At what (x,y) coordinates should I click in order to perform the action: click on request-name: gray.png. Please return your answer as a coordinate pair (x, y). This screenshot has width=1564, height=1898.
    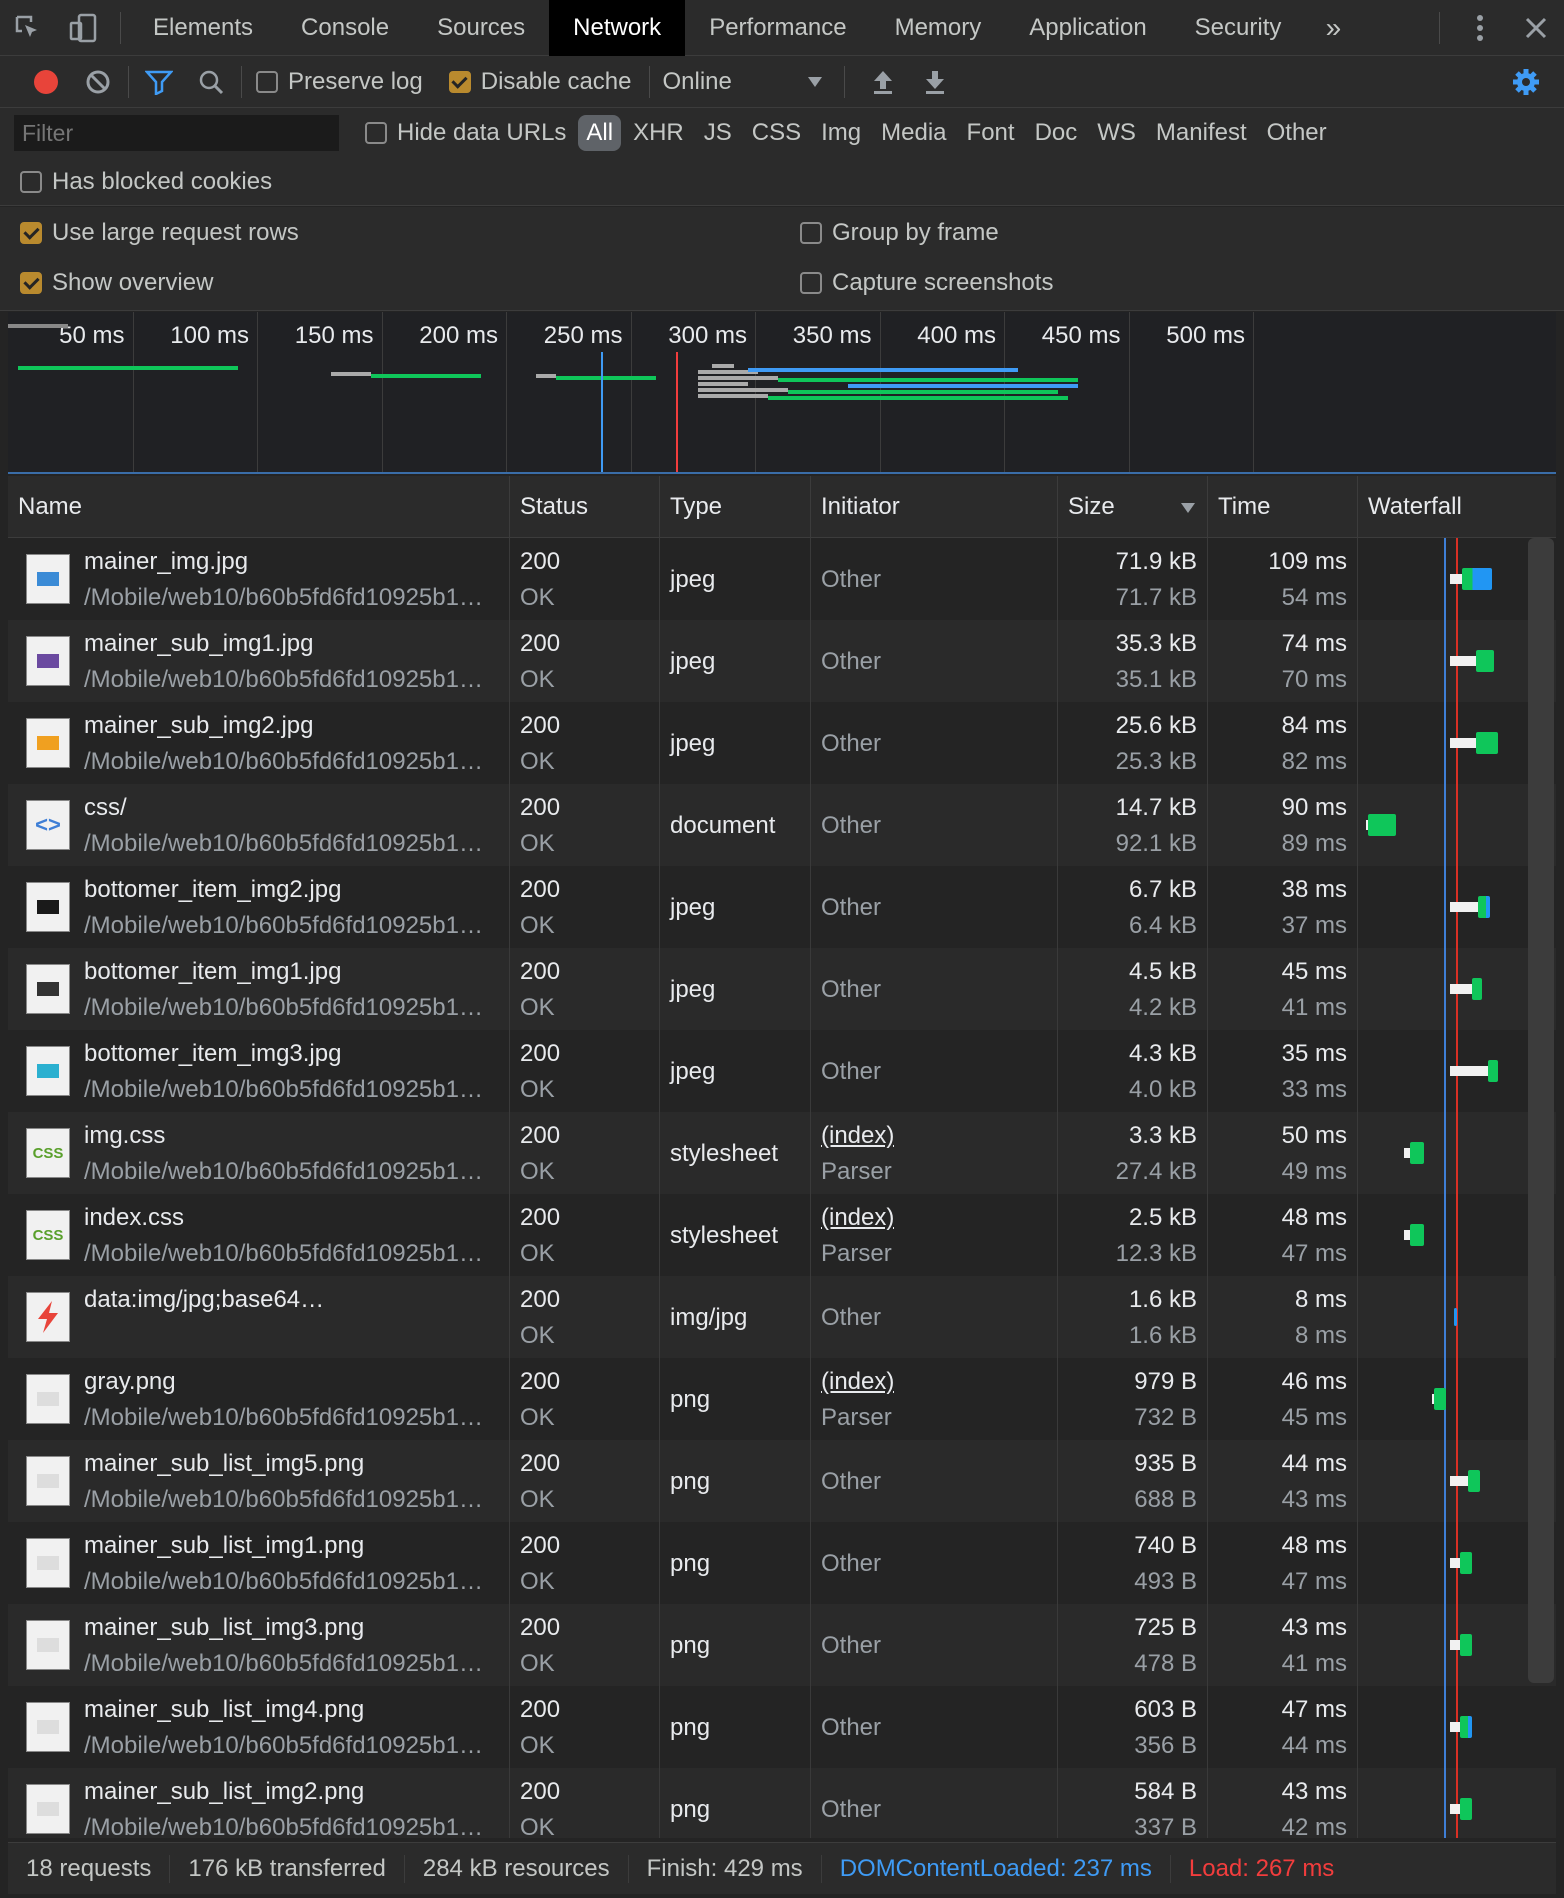
    Looking at the image, I should click on (294, 1382).